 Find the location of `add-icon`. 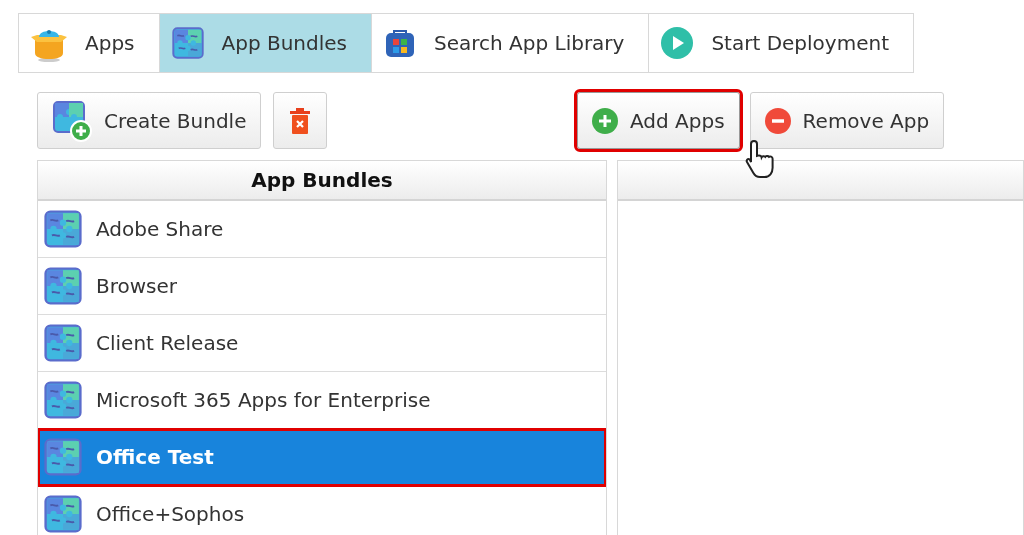

add-icon is located at coordinates (605, 120).